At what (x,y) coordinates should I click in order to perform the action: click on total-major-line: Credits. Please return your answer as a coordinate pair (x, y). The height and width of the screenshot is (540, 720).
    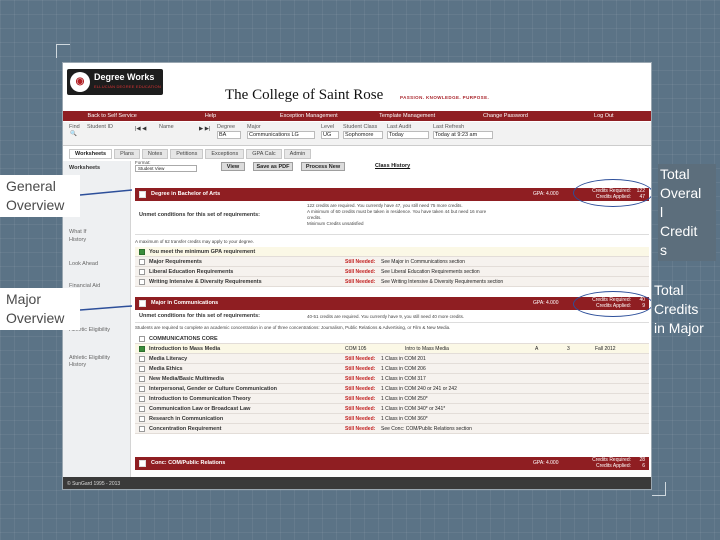
    Looking at the image, I should click on (676, 309).